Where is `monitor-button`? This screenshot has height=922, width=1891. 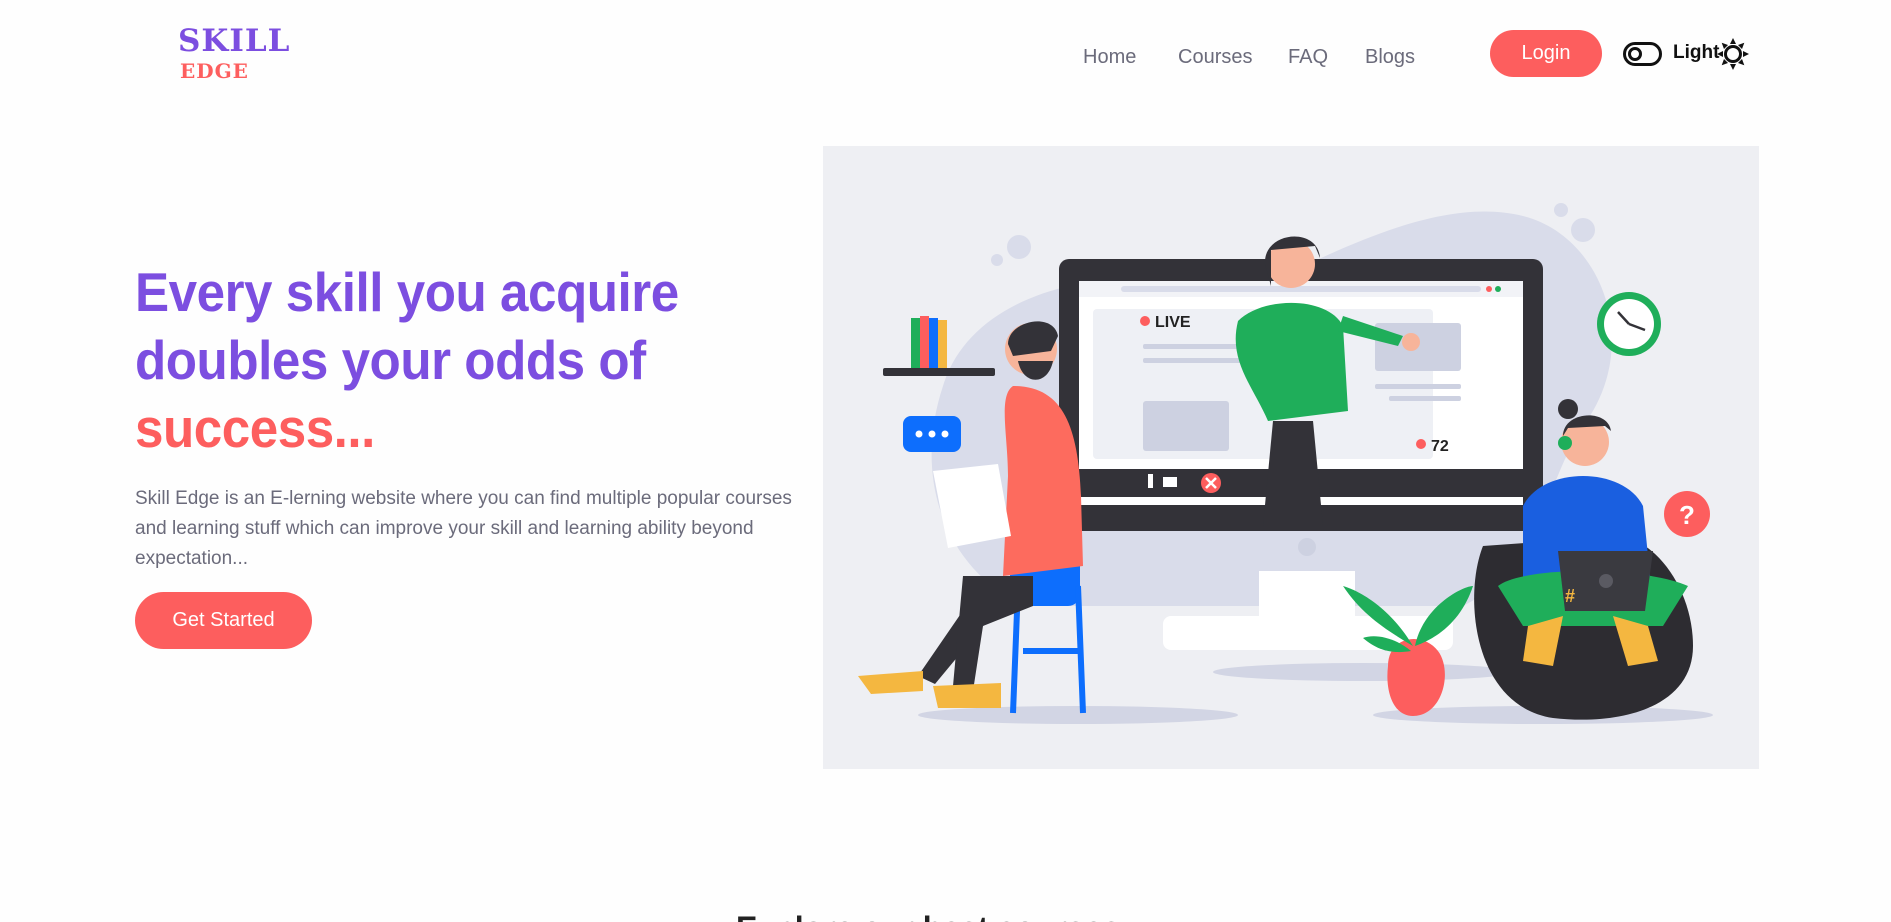 monitor-button is located at coordinates (1307, 547).